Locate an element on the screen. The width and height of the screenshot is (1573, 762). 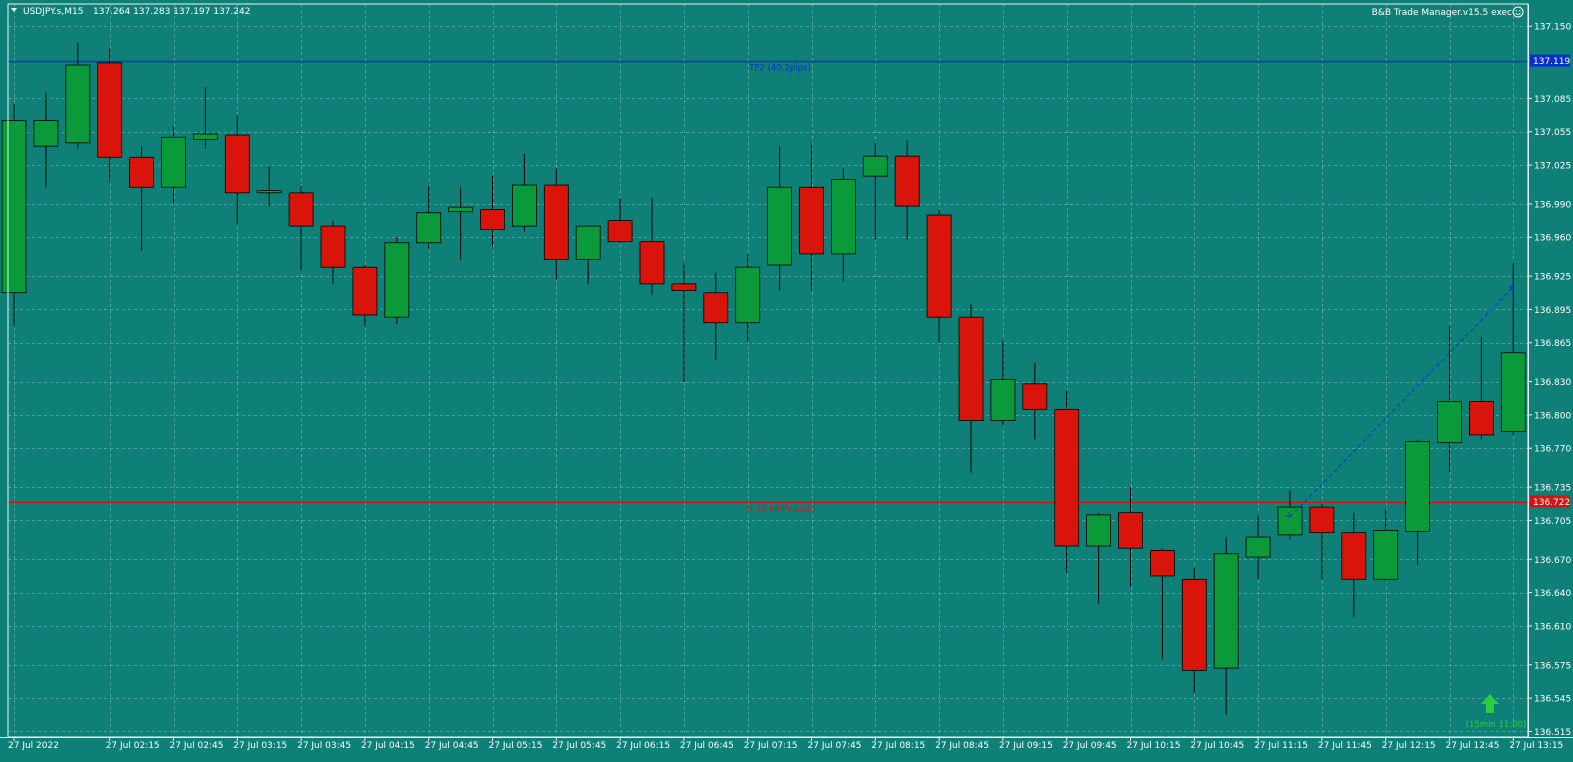
time-tick-label: 27 Jul 05:15 is located at coordinates (516, 746).